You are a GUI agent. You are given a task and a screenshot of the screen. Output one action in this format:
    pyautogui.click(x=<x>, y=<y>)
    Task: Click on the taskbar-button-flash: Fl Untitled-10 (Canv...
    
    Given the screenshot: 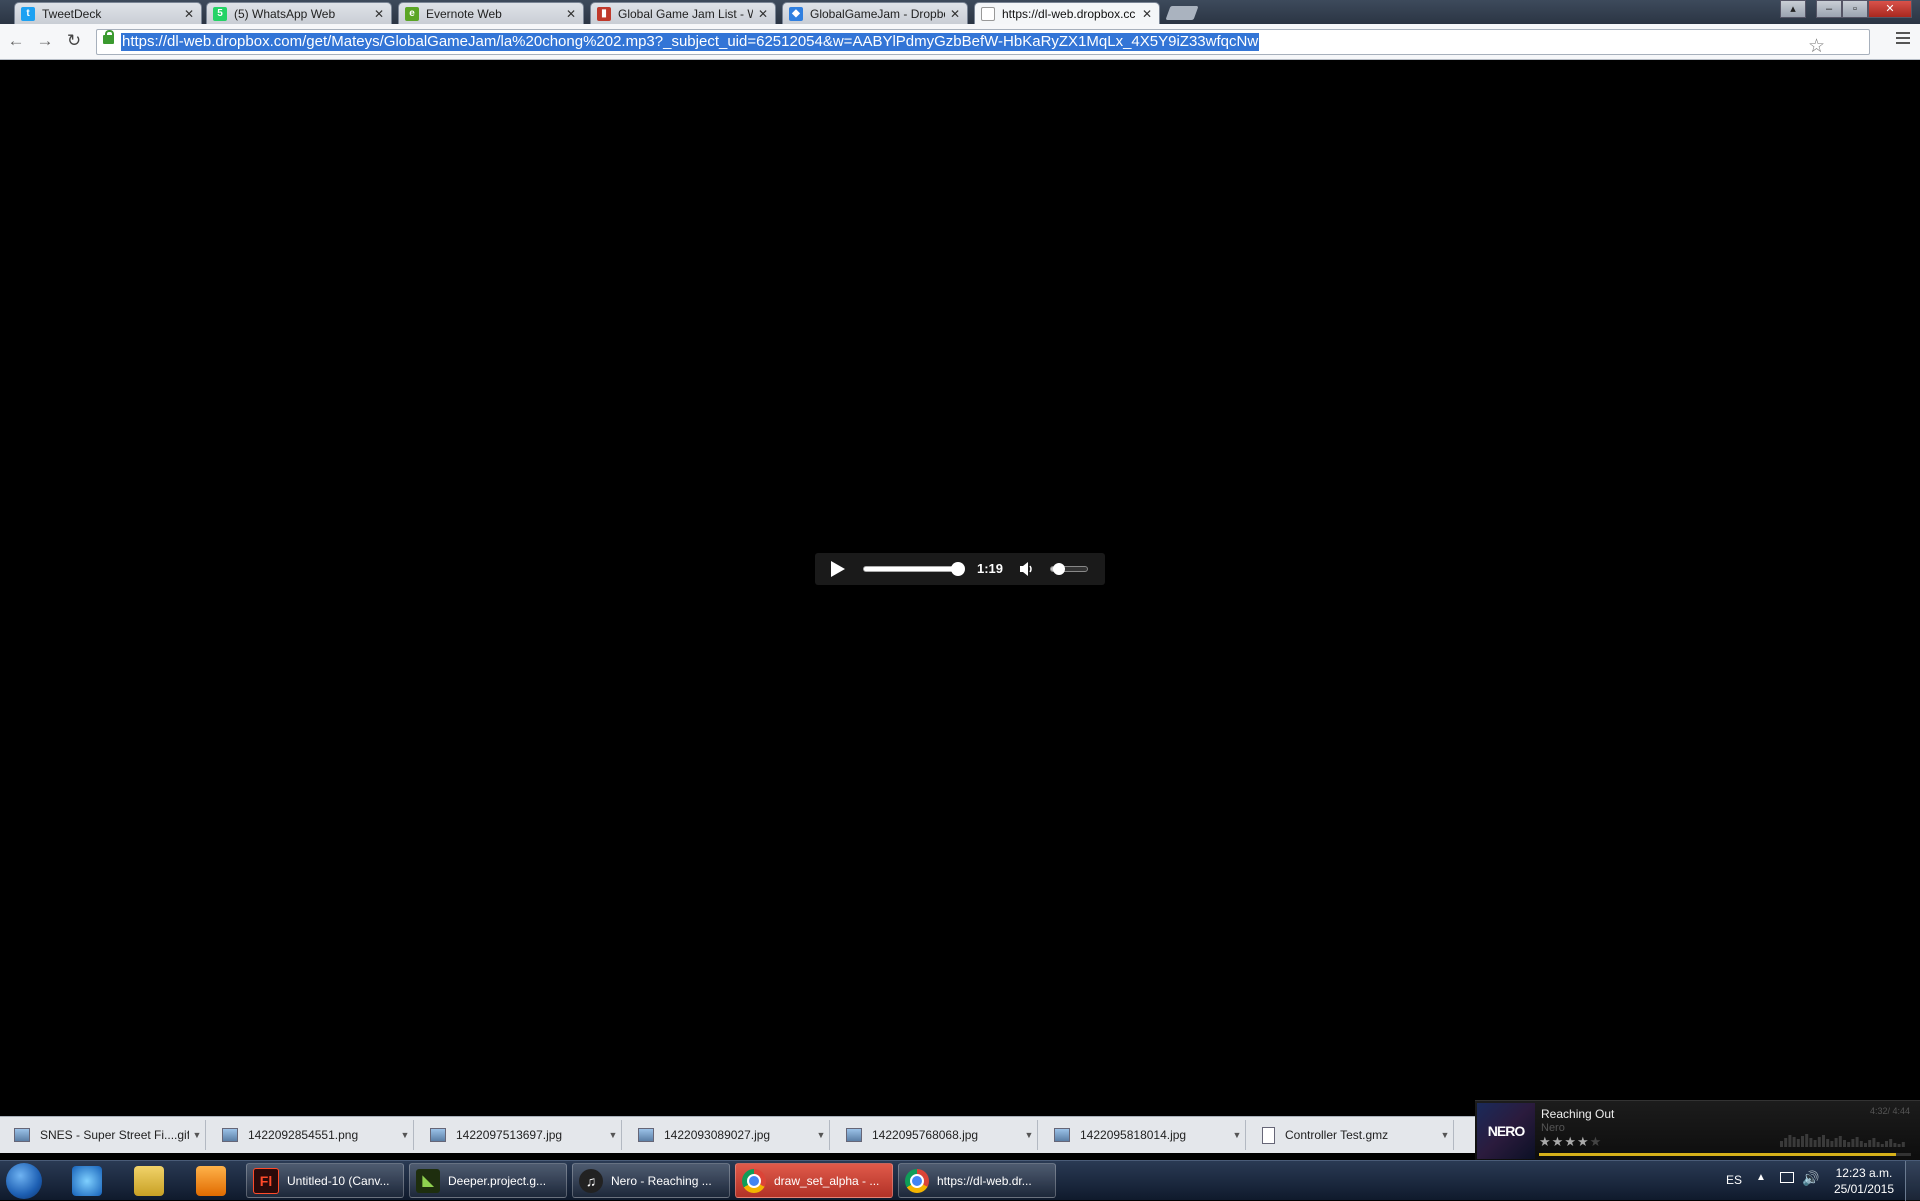 What is the action you would take?
    pyautogui.click(x=325, y=1180)
    